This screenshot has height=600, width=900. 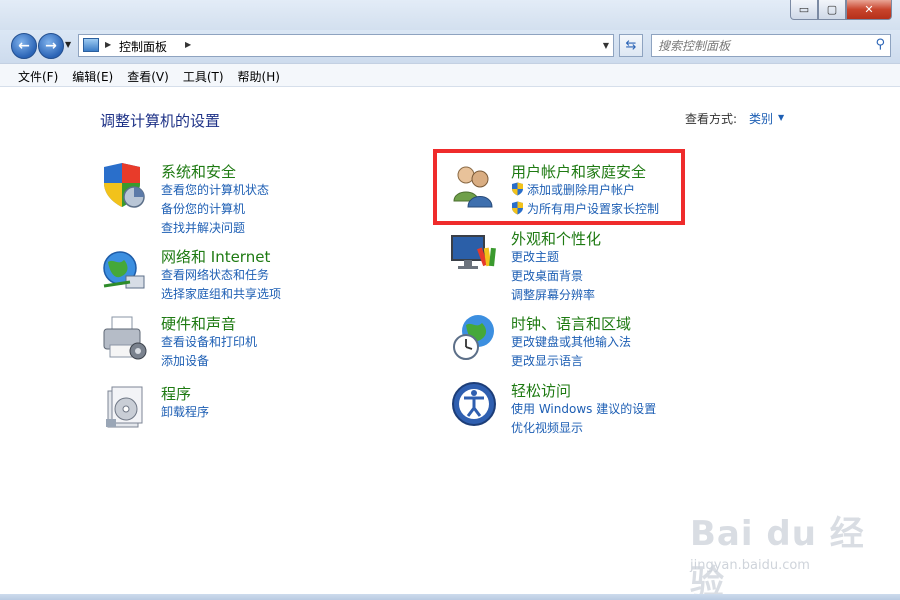 What do you see at coordinates (547, 360) in the screenshot?
I see `link-change-display-language: 更改显示语言` at bounding box center [547, 360].